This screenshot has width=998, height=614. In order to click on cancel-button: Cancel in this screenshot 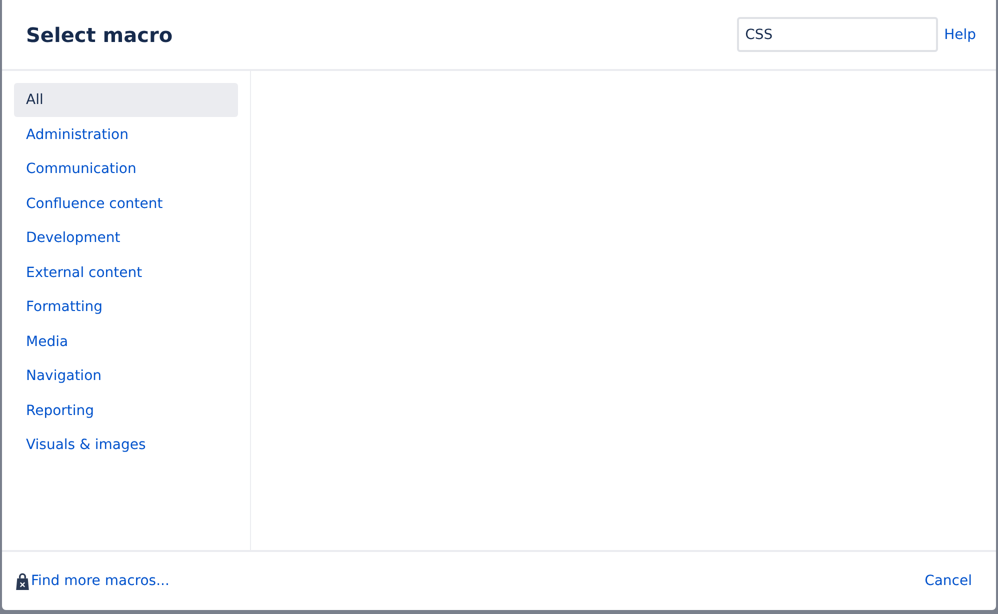, I will do `click(948, 581)`.